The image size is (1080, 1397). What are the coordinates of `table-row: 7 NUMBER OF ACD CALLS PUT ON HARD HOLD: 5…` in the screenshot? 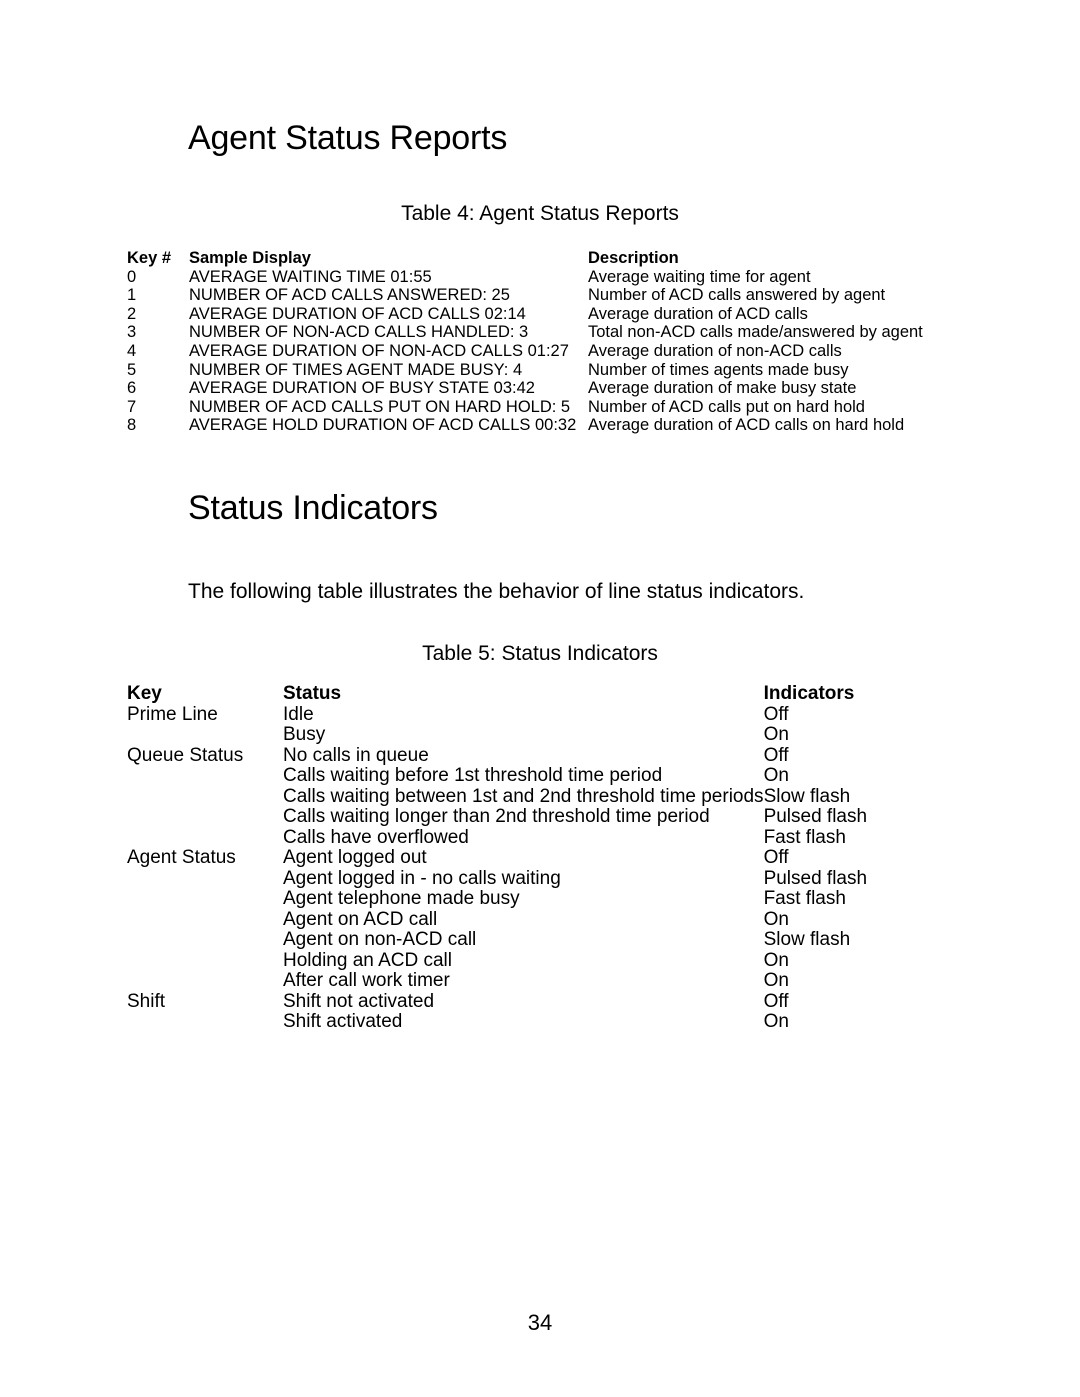 It's located at (537, 407).